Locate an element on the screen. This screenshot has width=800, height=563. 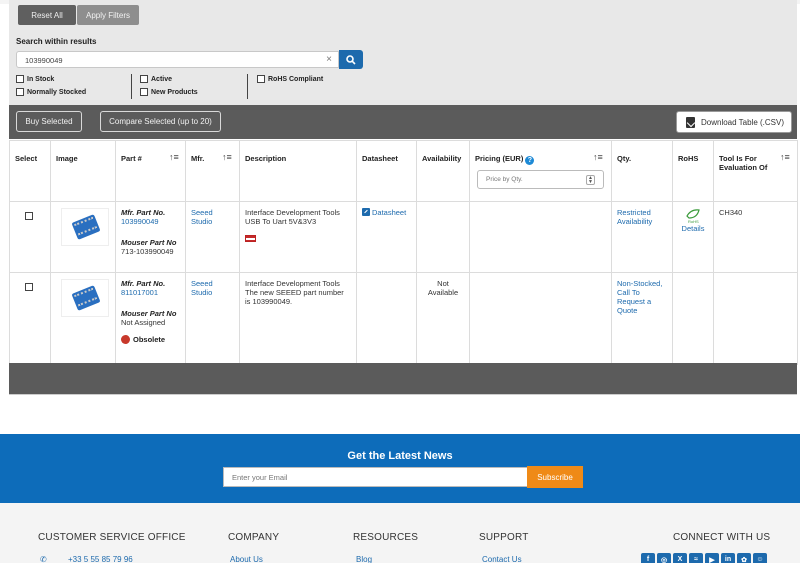
blog-link: Blog is located at coordinates (364, 559).